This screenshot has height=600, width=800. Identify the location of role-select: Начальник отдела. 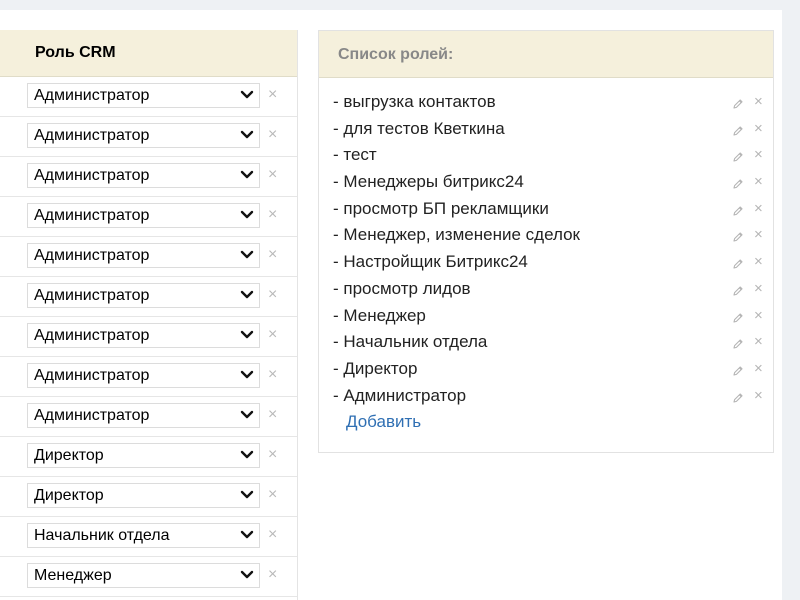
(143, 535).